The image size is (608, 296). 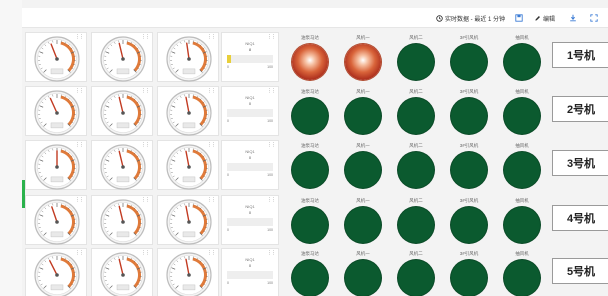 I want to click on unit-select-button: 2号机, so click(x=580, y=109).